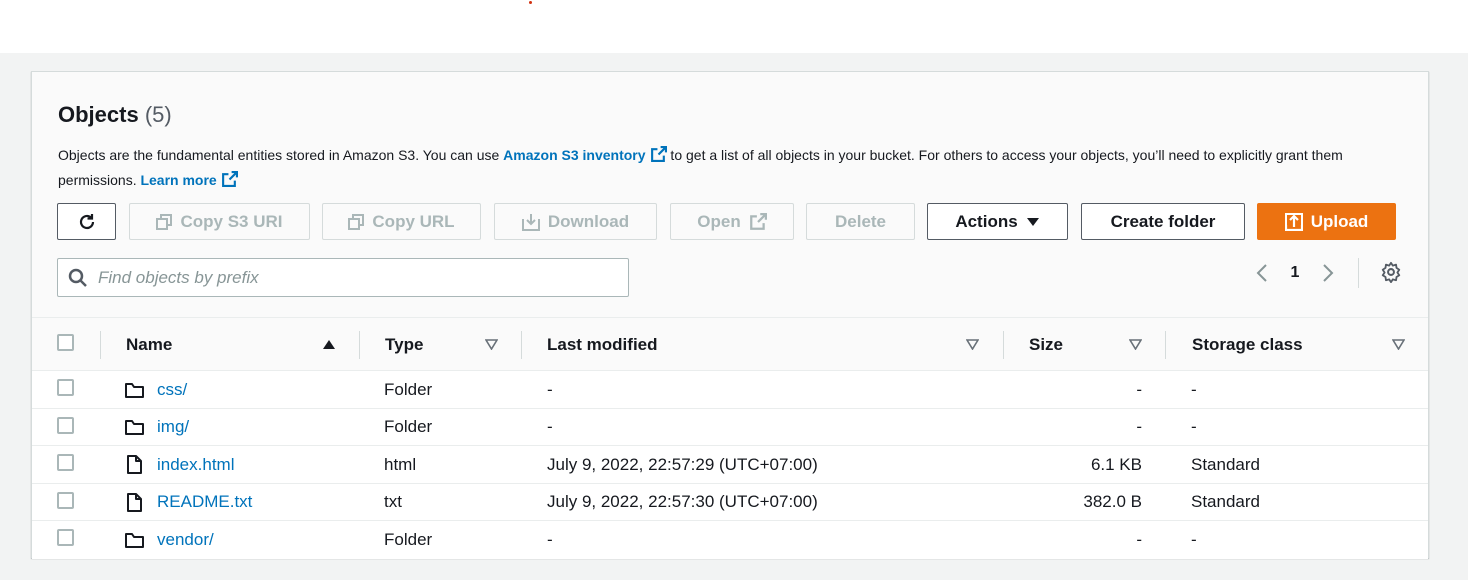 This screenshot has height=580, width=1468. What do you see at coordinates (860, 221) in the screenshot?
I see `delete-button: Delete` at bounding box center [860, 221].